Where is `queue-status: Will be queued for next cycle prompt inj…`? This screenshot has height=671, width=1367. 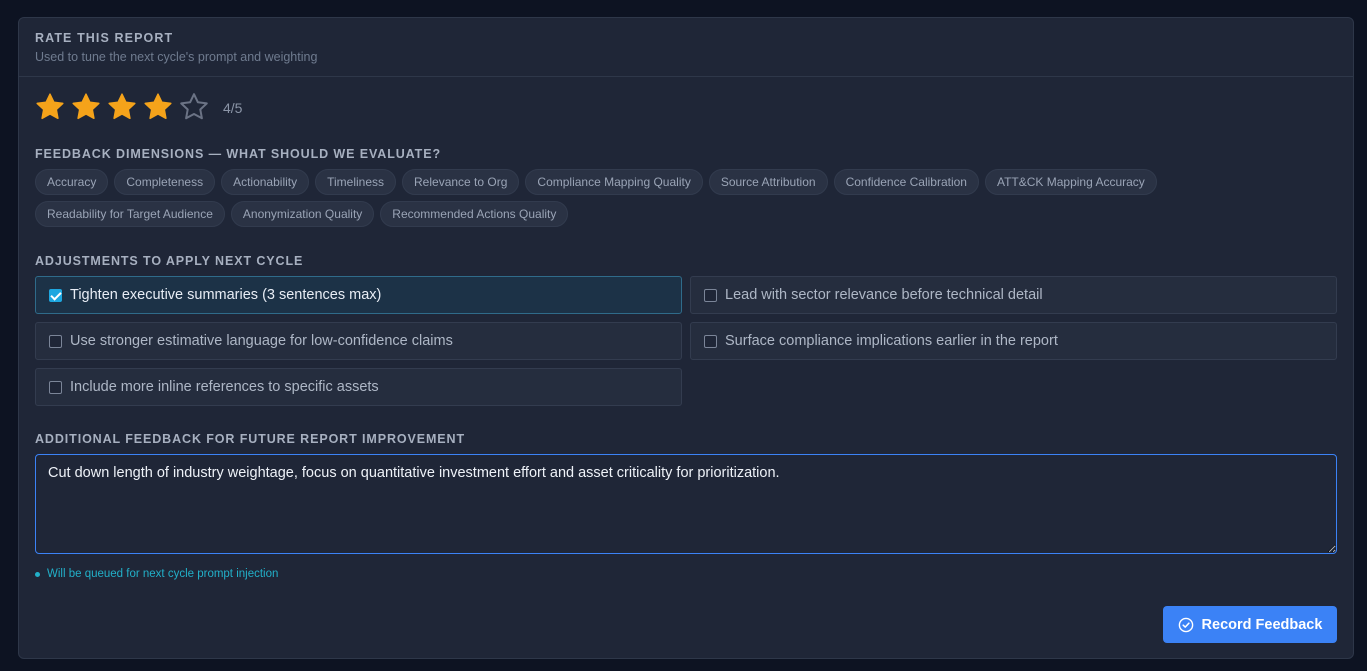 queue-status: Will be queued for next cycle prompt inj… is located at coordinates (156, 574).